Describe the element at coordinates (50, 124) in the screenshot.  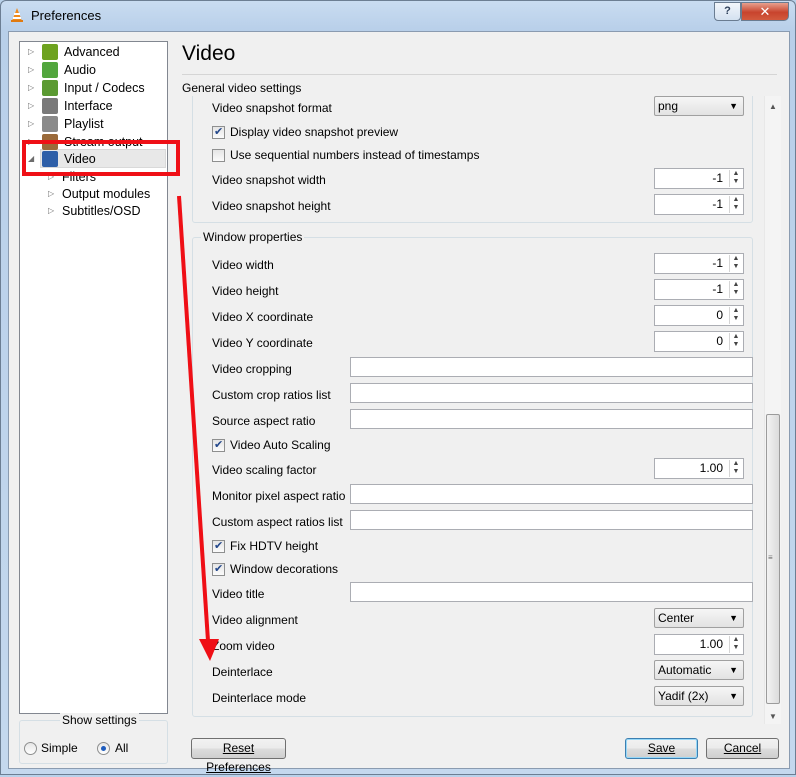
I see `playlist-icon` at that location.